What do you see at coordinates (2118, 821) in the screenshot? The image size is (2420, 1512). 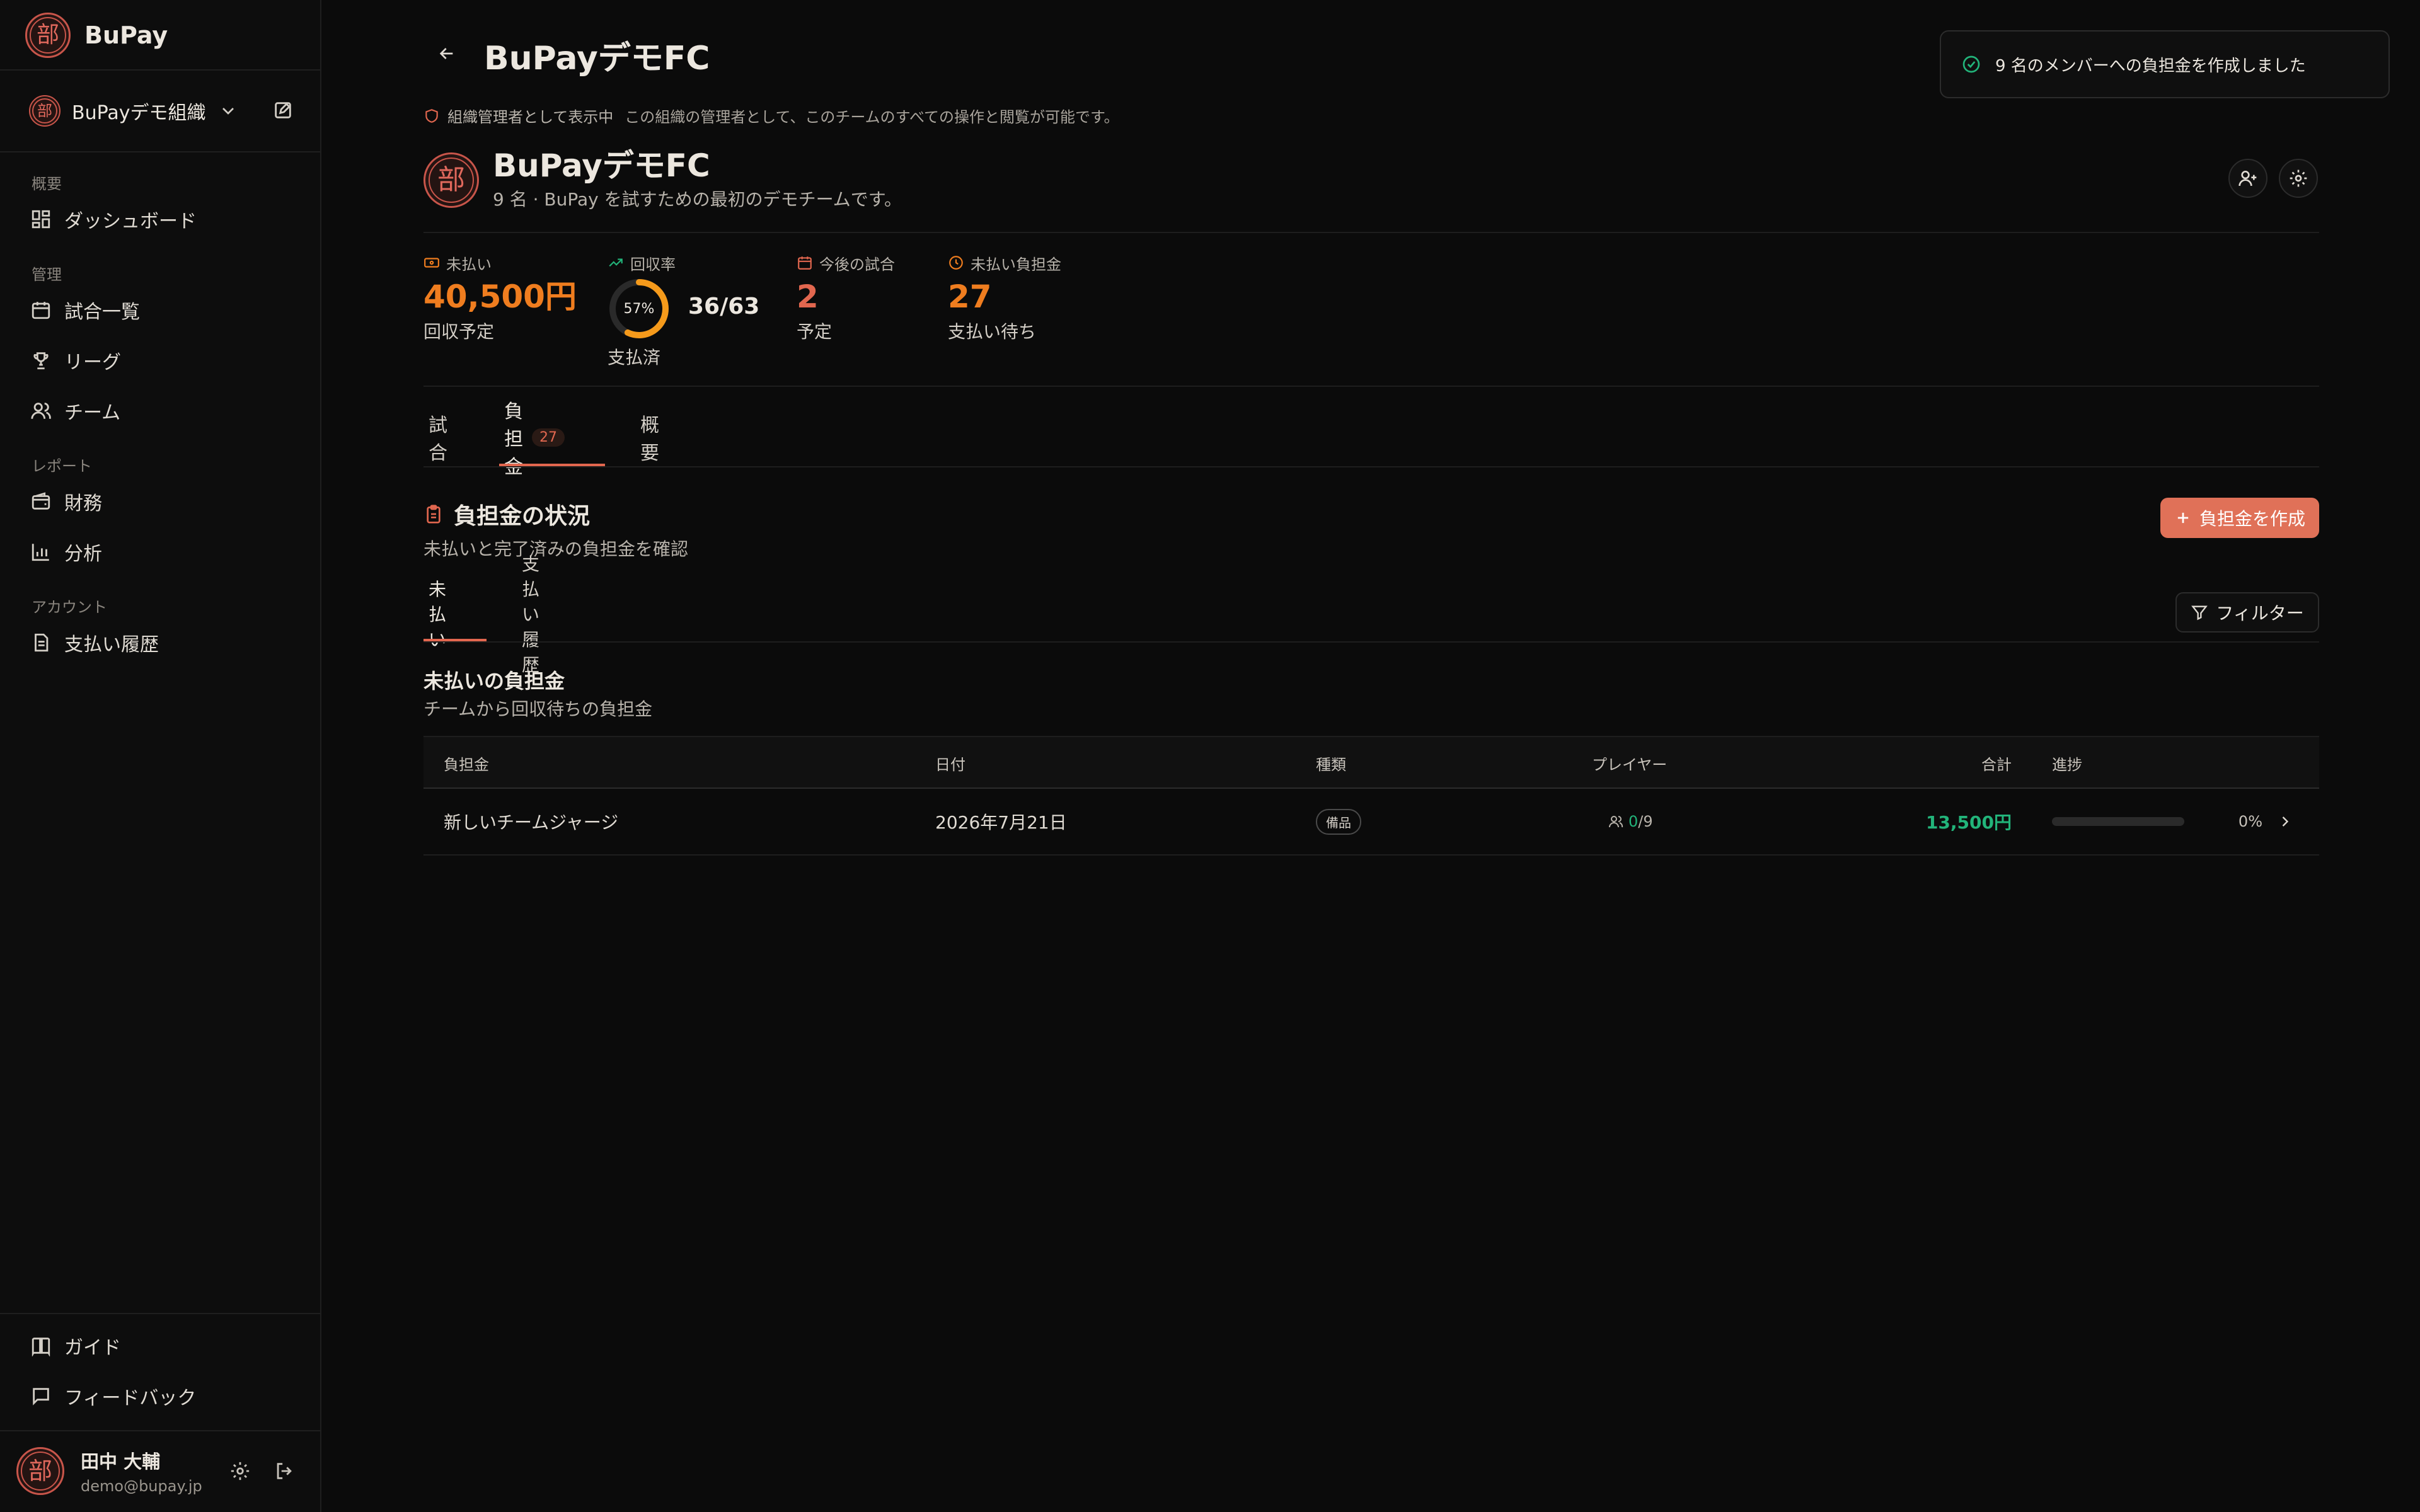 I see `progress-bar` at bounding box center [2118, 821].